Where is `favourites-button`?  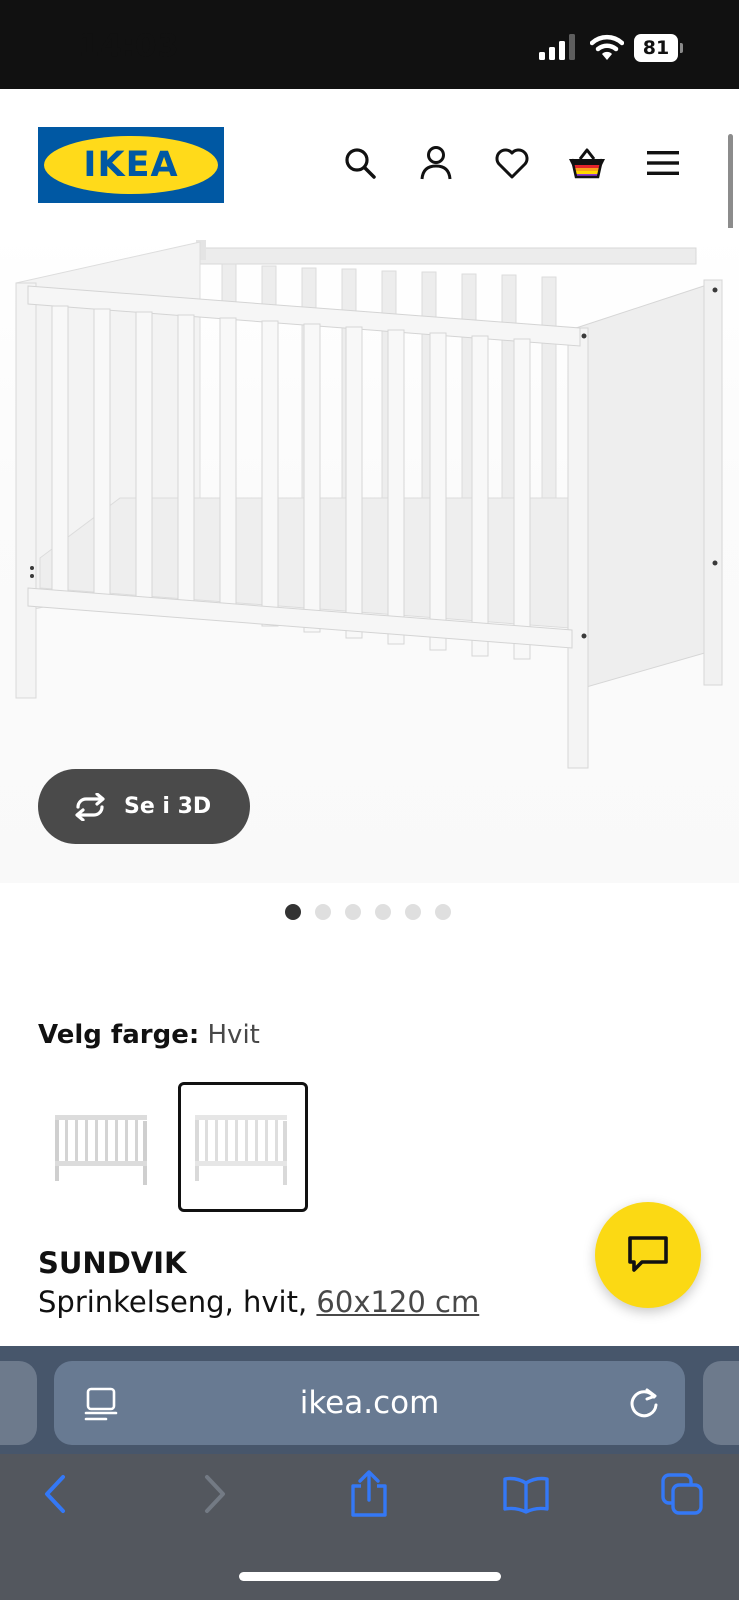
favourites-button is located at coordinates (512, 163).